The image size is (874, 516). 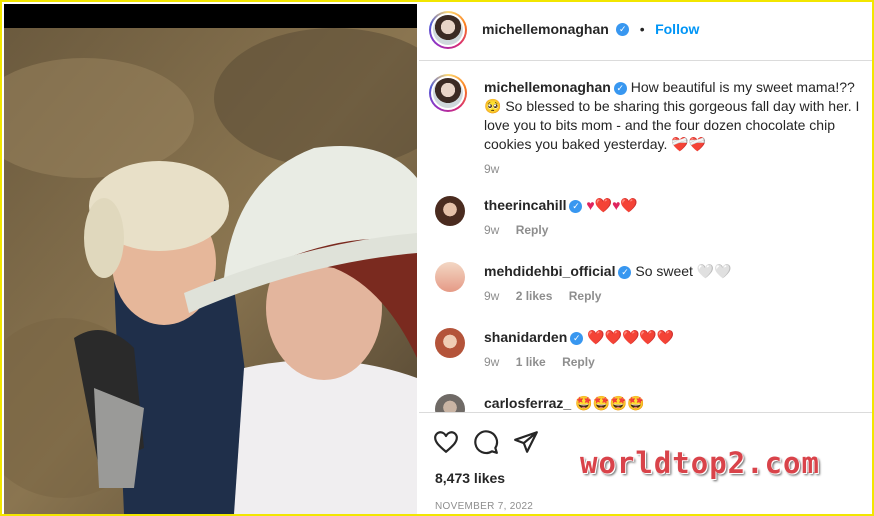 I want to click on heart-icon, so click(x=446, y=442).